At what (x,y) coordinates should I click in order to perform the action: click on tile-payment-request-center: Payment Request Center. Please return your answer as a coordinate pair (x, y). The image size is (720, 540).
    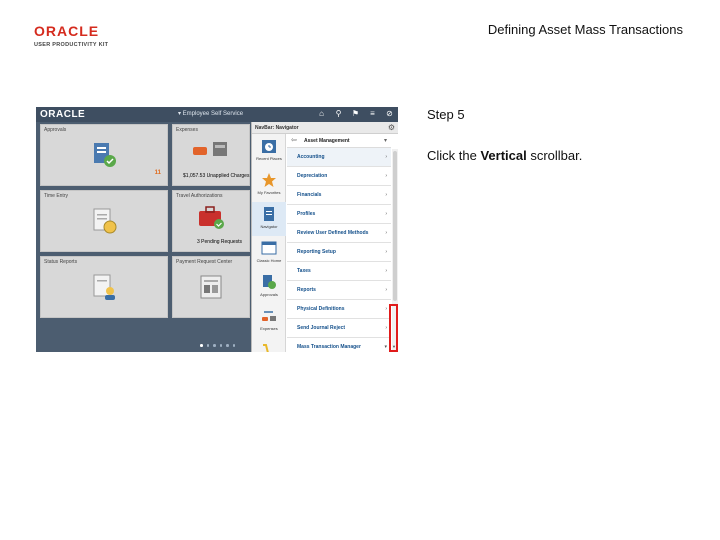
    Looking at the image, I should click on (211, 287).